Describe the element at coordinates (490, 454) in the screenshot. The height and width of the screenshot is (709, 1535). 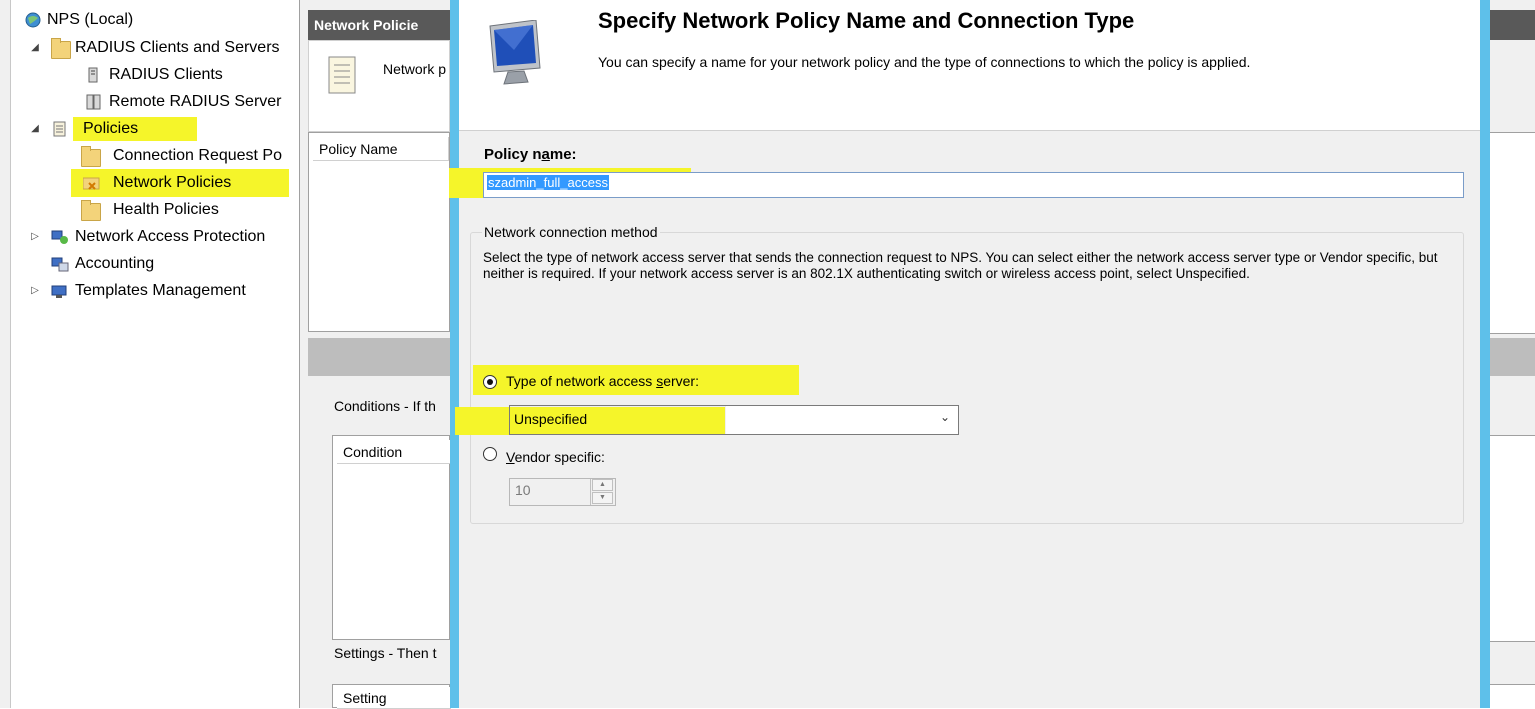
I see `vendor-specific-radio` at that location.